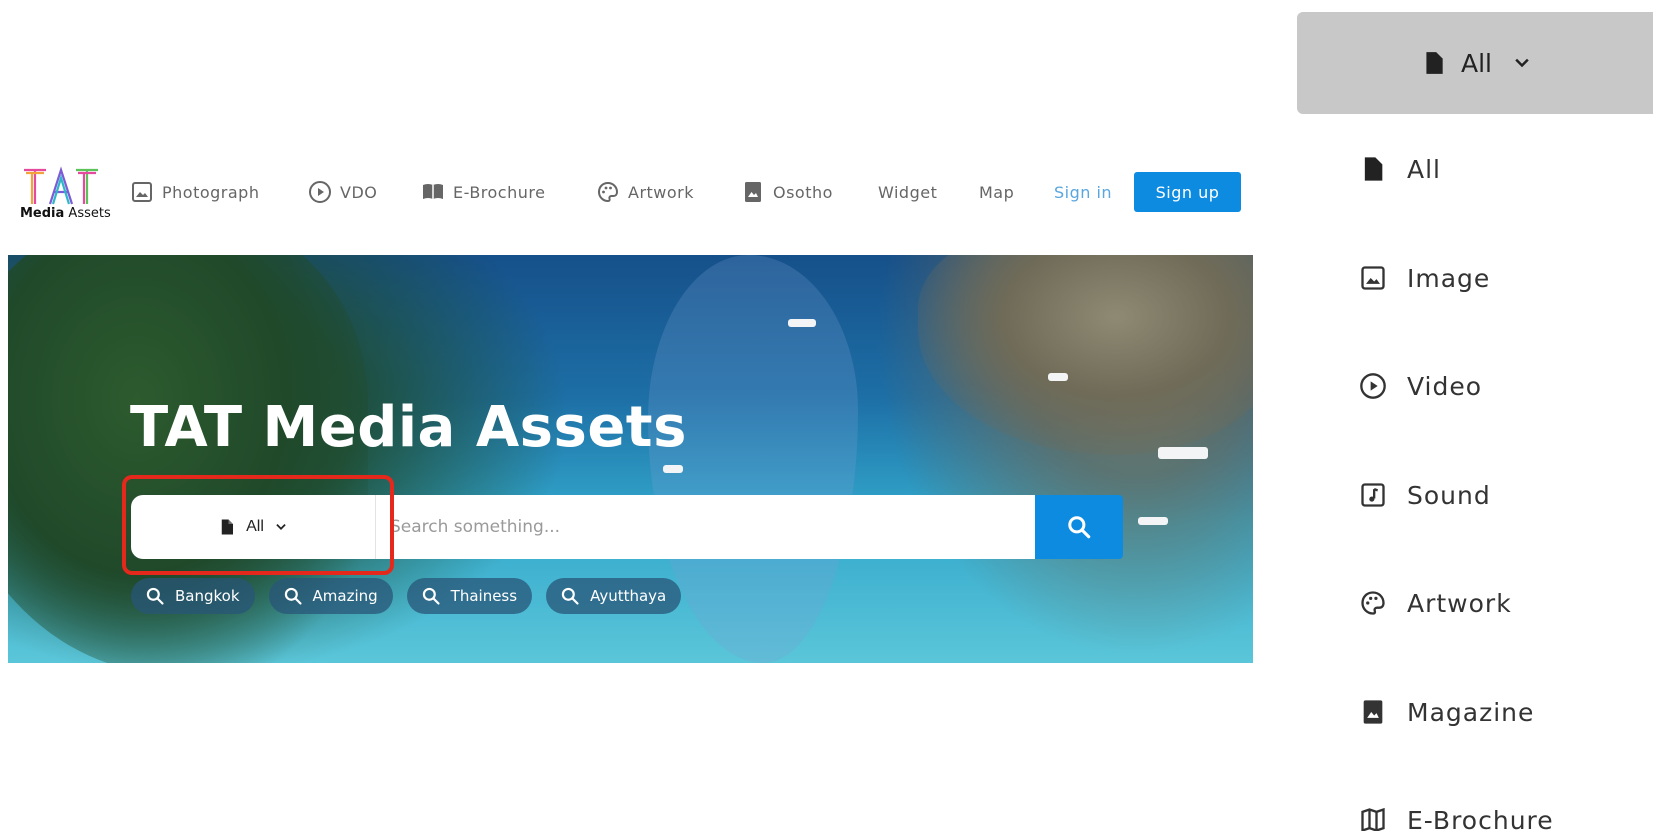  I want to click on dropdown-header: All, so click(1475, 63).